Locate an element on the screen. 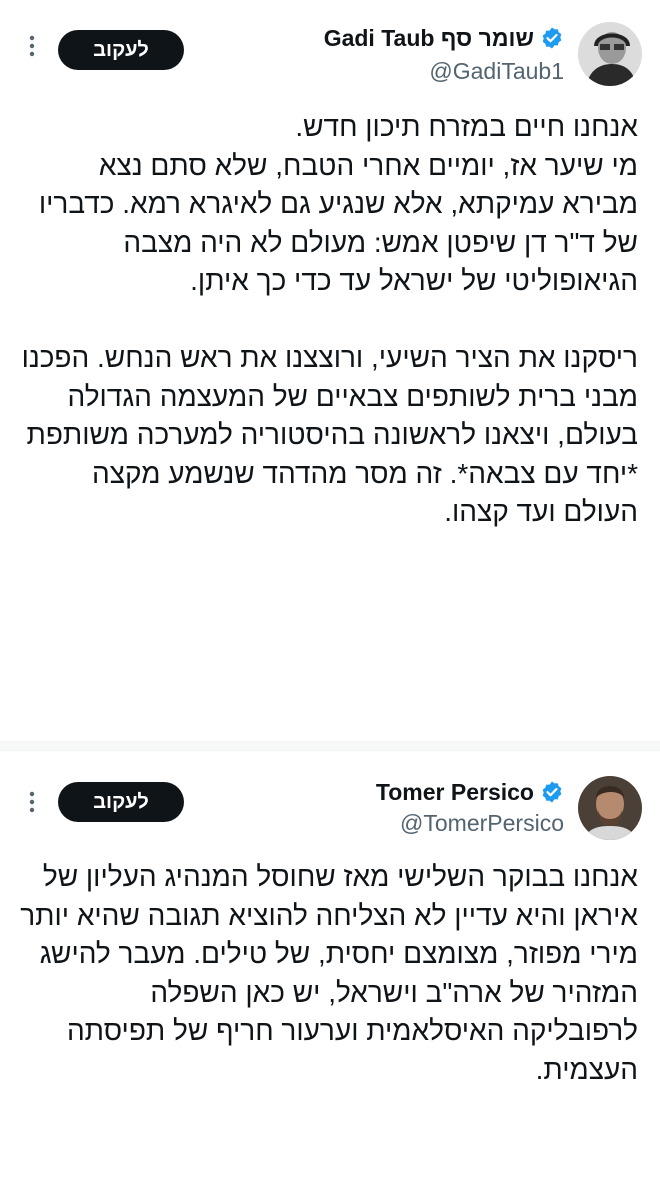 This screenshot has width=660, height=1200. user-handle: @GadiTaub1 is located at coordinates (496, 71).